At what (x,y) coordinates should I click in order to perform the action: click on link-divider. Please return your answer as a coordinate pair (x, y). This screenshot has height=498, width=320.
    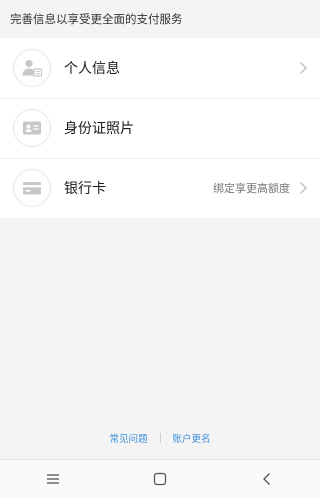
    Looking at the image, I should click on (160, 438).